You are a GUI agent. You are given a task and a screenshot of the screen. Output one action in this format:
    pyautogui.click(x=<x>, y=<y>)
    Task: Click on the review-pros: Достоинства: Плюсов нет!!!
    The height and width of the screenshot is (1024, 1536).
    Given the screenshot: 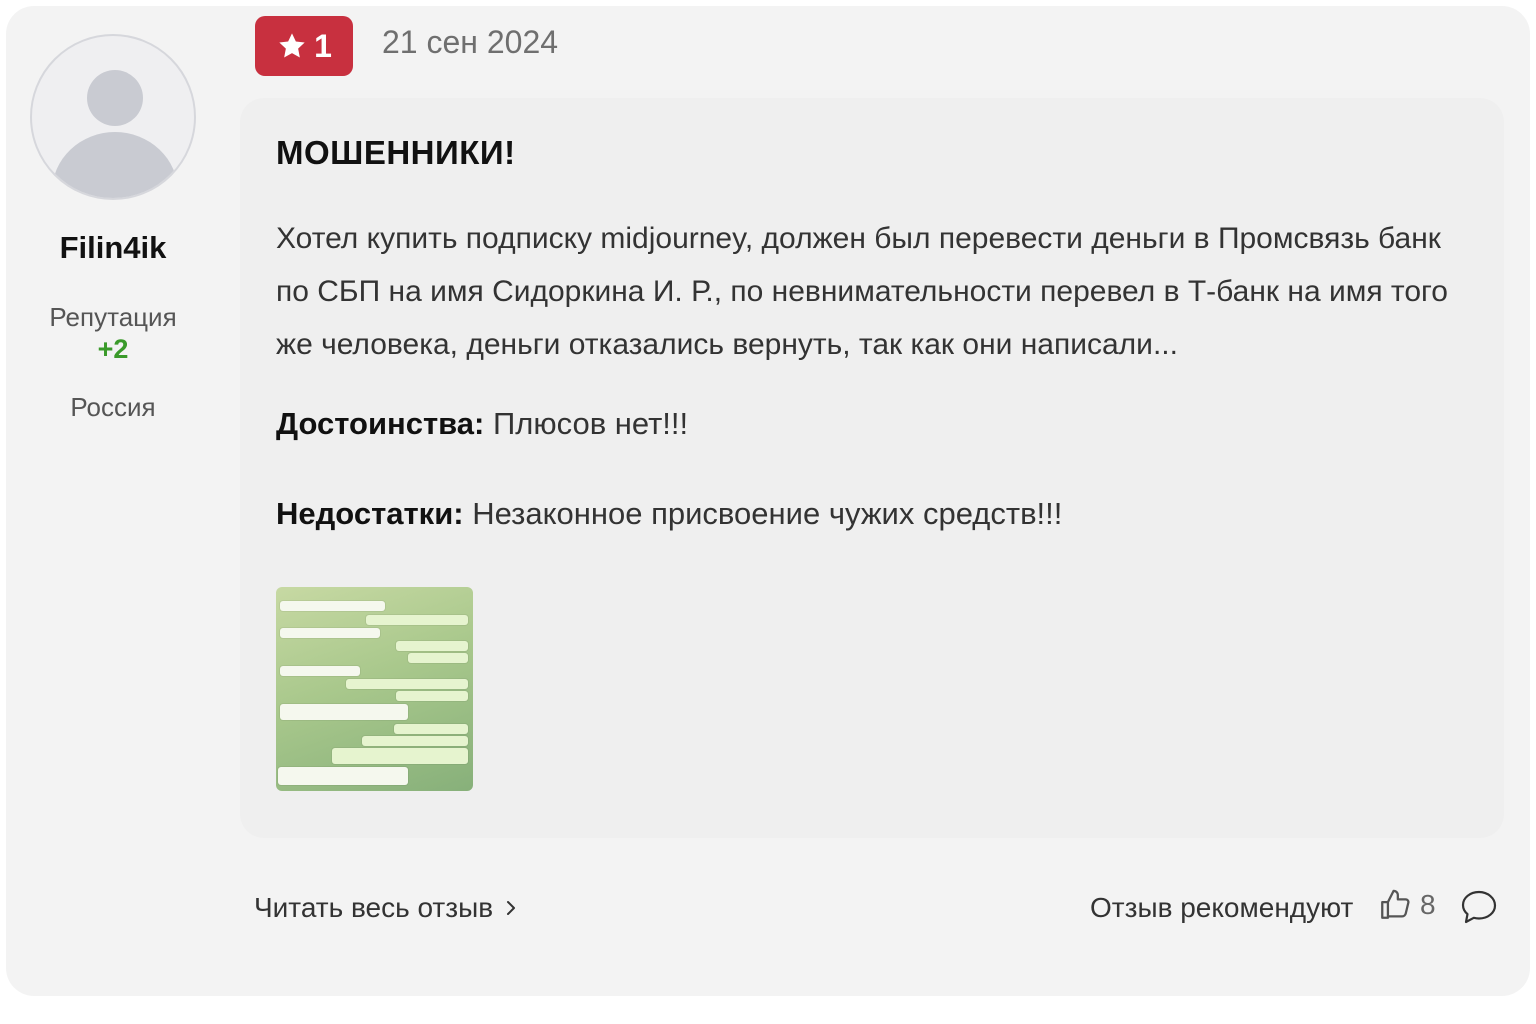 What is the action you would take?
    pyautogui.click(x=482, y=424)
    